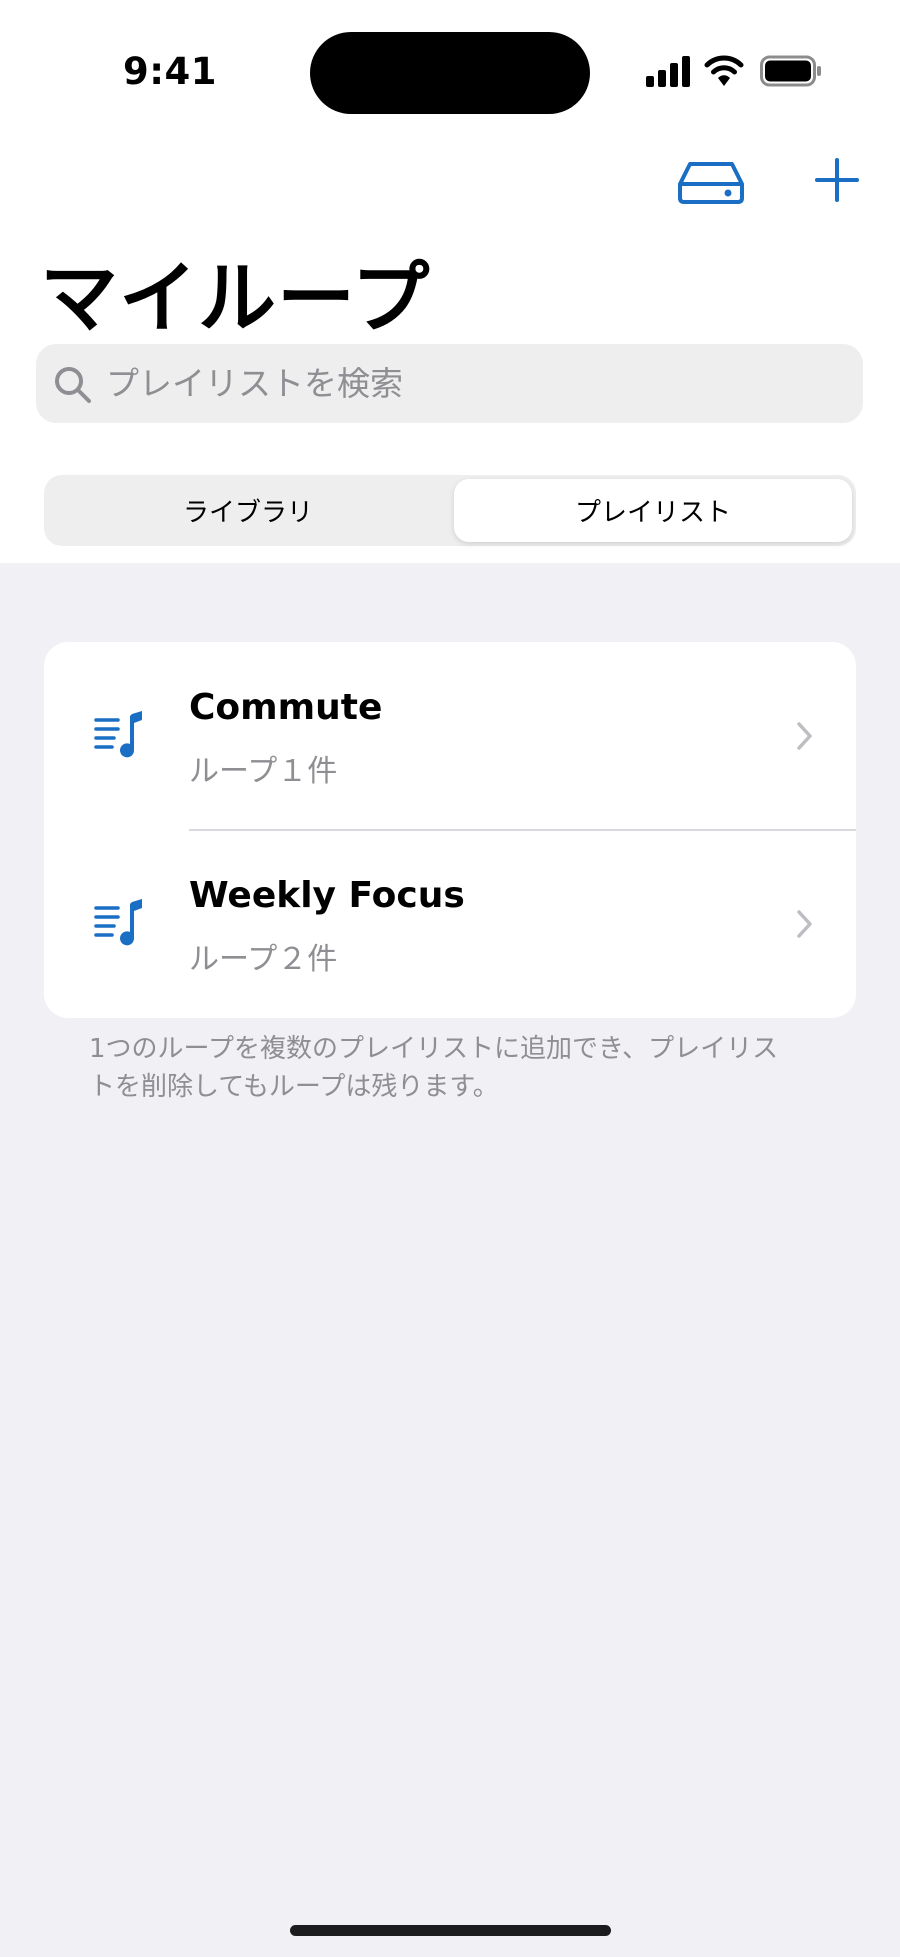 The height and width of the screenshot is (1957, 900). What do you see at coordinates (450, 73) in the screenshot?
I see `dynamic-island` at bounding box center [450, 73].